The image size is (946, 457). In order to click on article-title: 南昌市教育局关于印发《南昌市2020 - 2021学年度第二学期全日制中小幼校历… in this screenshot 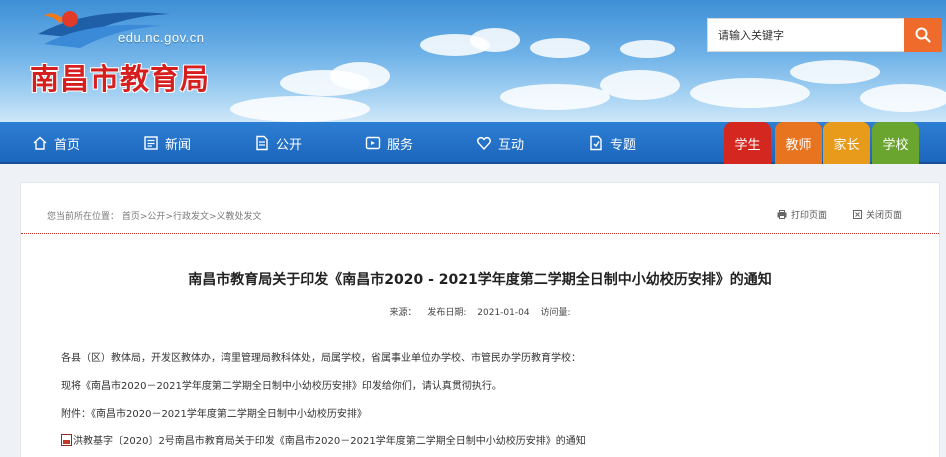, I will do `click(480, 280)`.